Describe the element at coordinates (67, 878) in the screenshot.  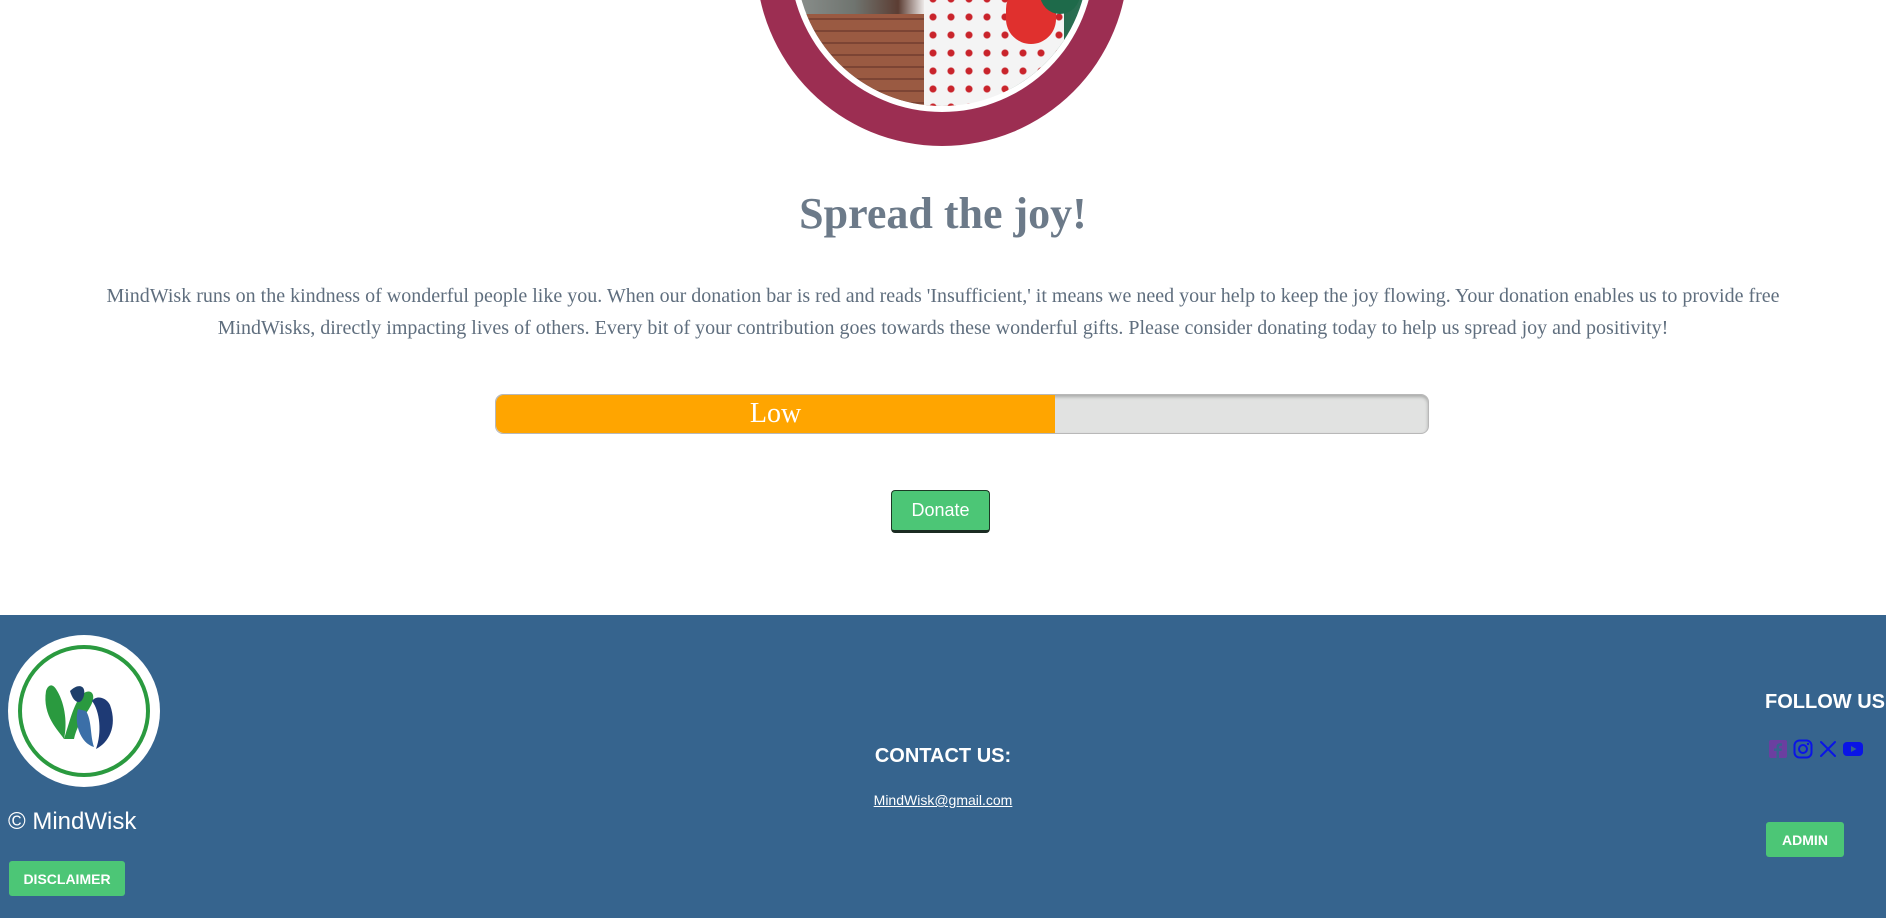
I see `disclaimer-button: DISCLAIMER` at that location.